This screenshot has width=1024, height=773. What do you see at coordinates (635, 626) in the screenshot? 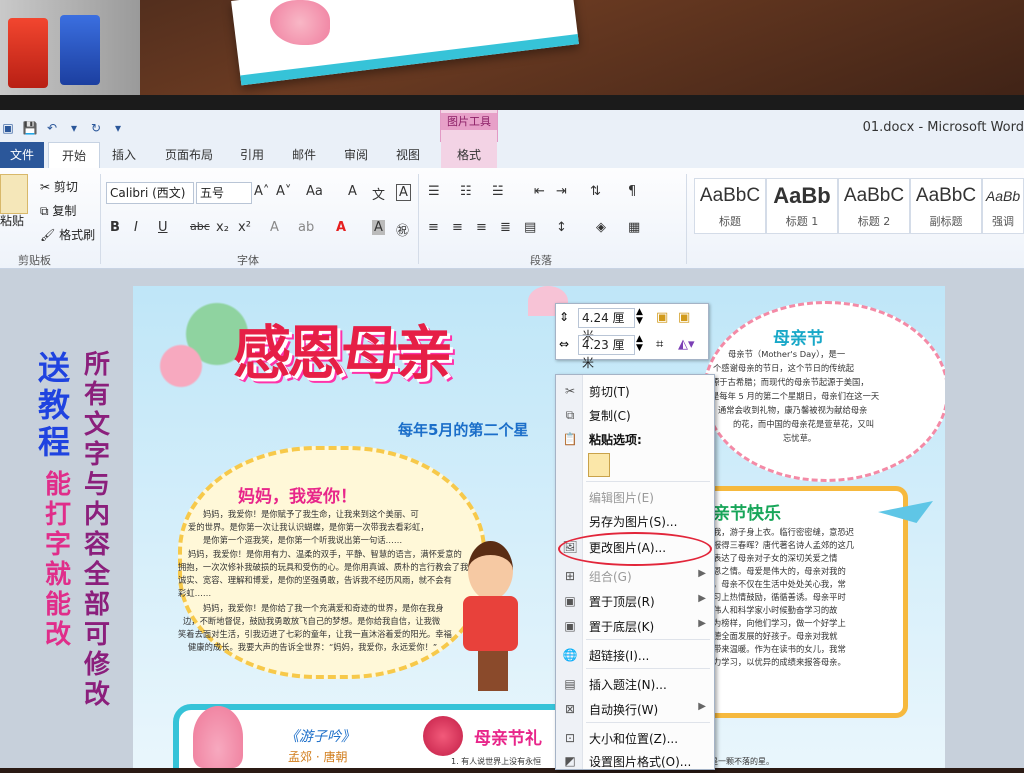
I see `menu-item-send-to-back: ▣ 置于底层(K) ▶` at bounding box center [635, 626].